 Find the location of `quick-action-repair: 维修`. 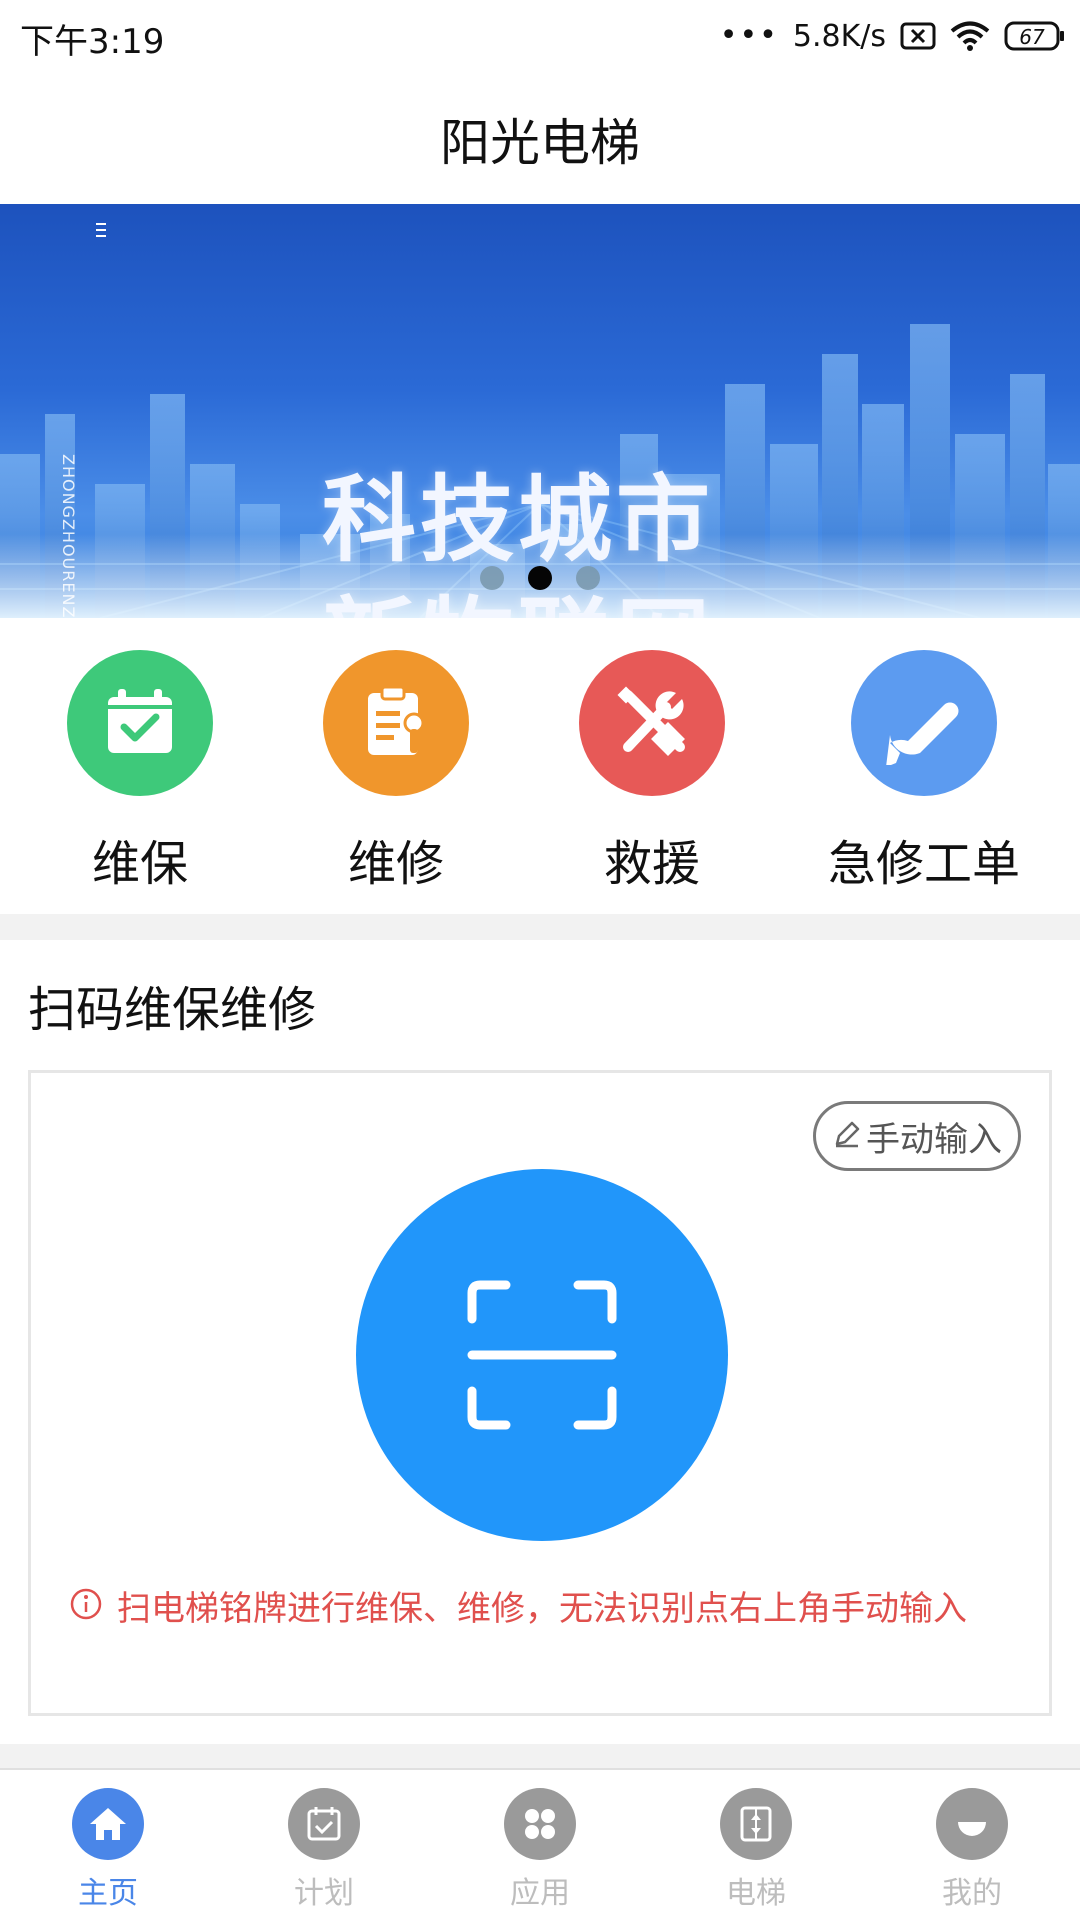

quick-action-repair: 维修 is located at coordinates (396, 772).